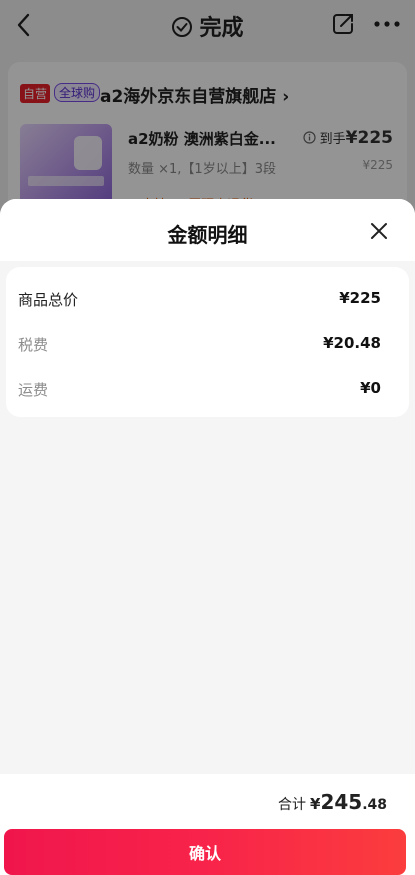  What do you see at coordinates (33, 390) in the screenshot?
I see `row-label: 运费` at bounding box center [33, 390].